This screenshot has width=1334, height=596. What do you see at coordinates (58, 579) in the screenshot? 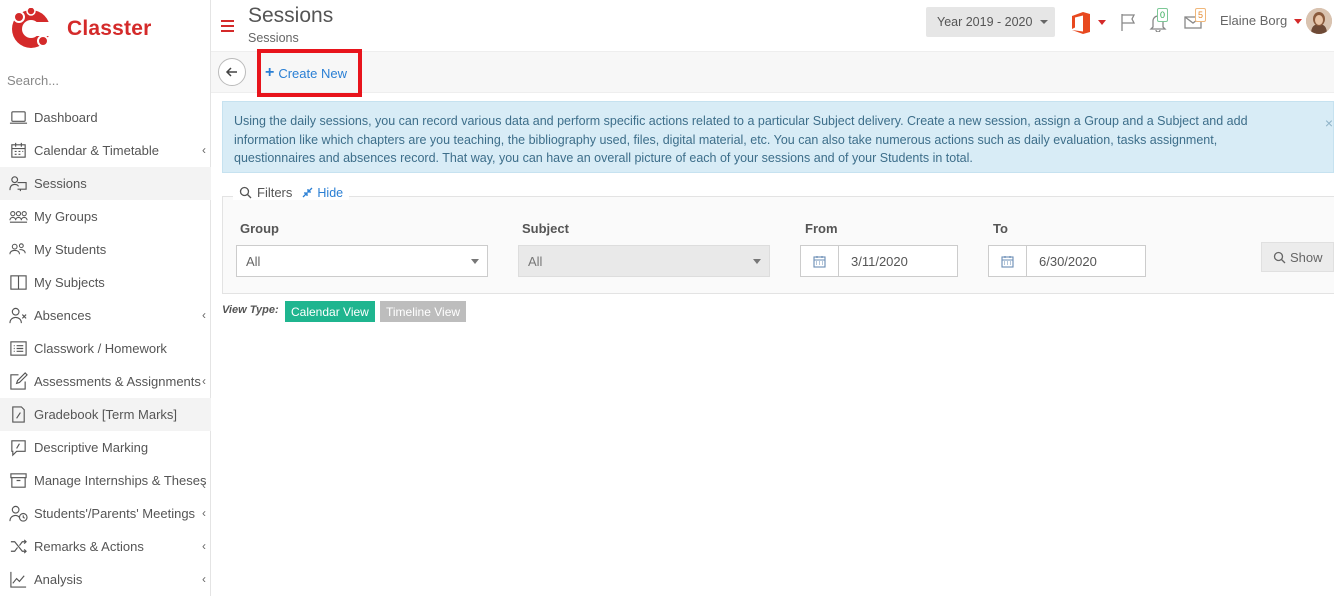
I see `sidebar-item-label: Analysis` at bounding box center [58, 579].